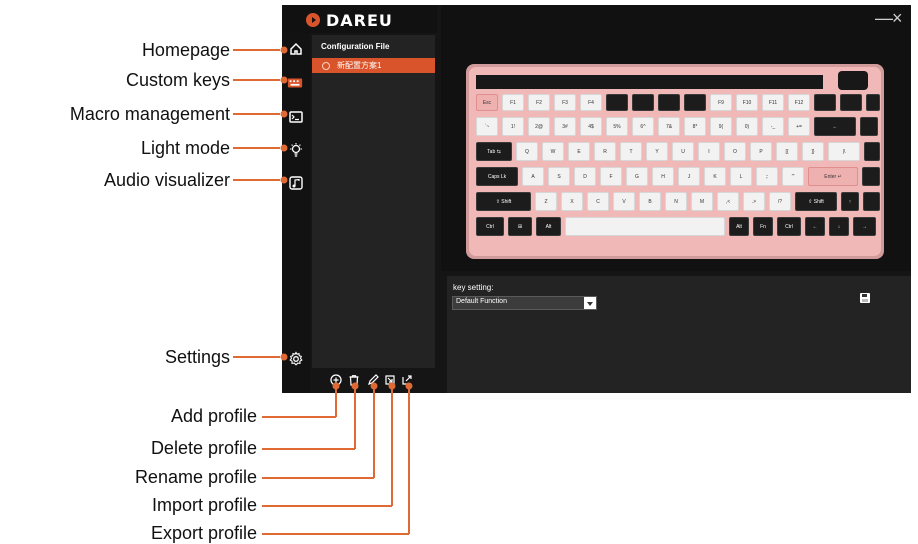 The width and height of the screenshot is (918, 544). Describe the element at coordinates (637, 176) in the screenshot. I see `keyboard-key: G` at that location.